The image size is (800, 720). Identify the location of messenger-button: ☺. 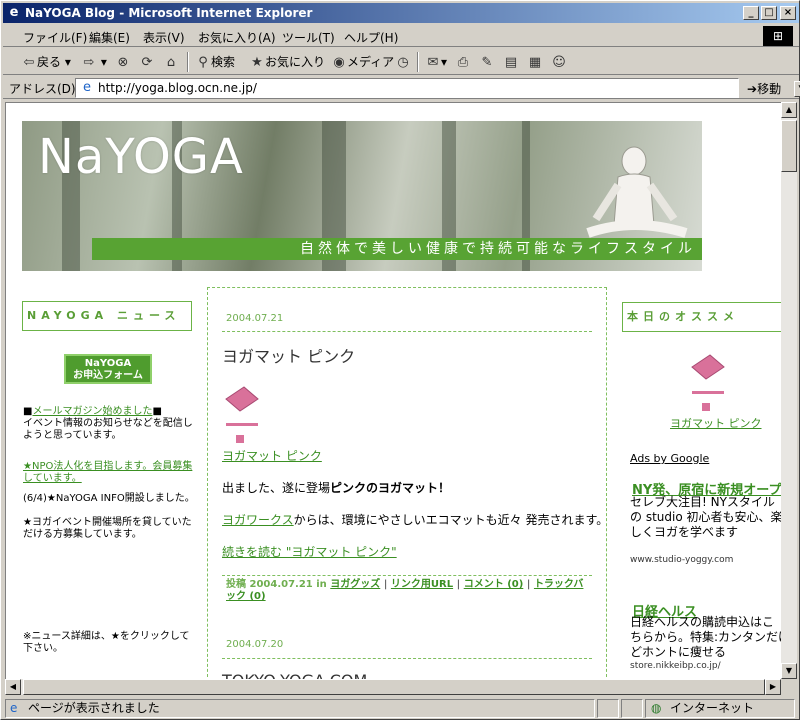
(559, 62).